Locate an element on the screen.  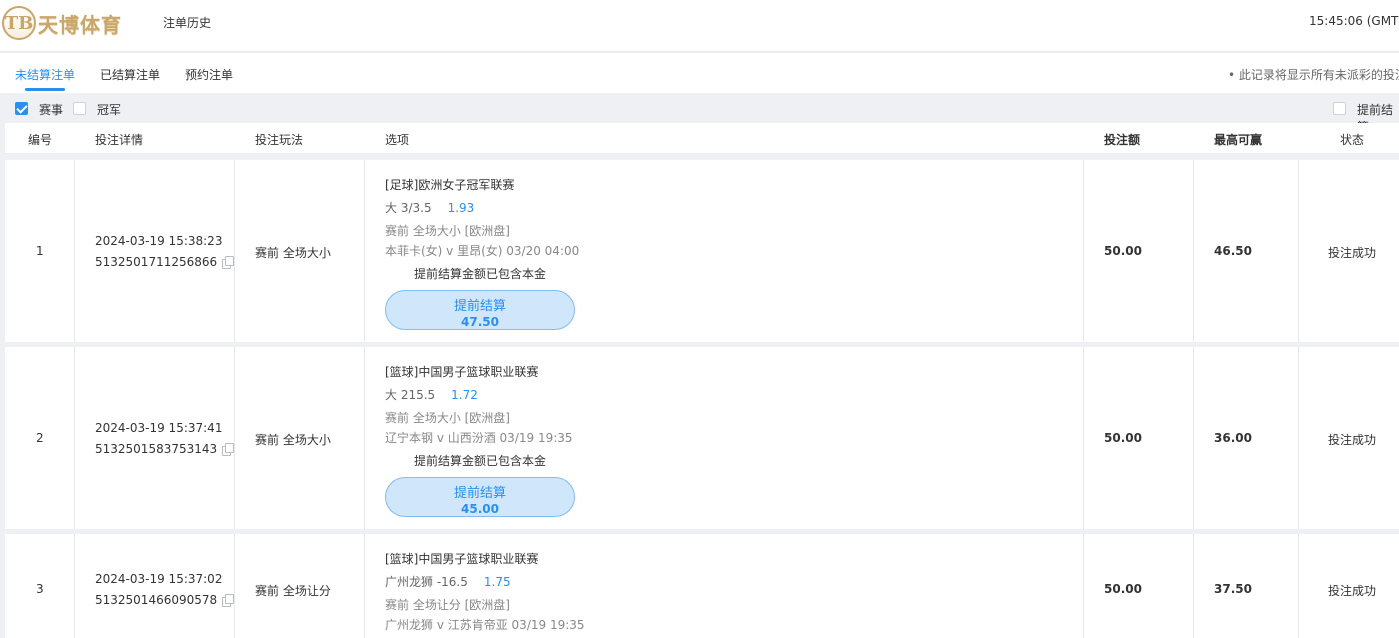
event-checkbox-label: 赛事 is located at coordinates (51, 109).